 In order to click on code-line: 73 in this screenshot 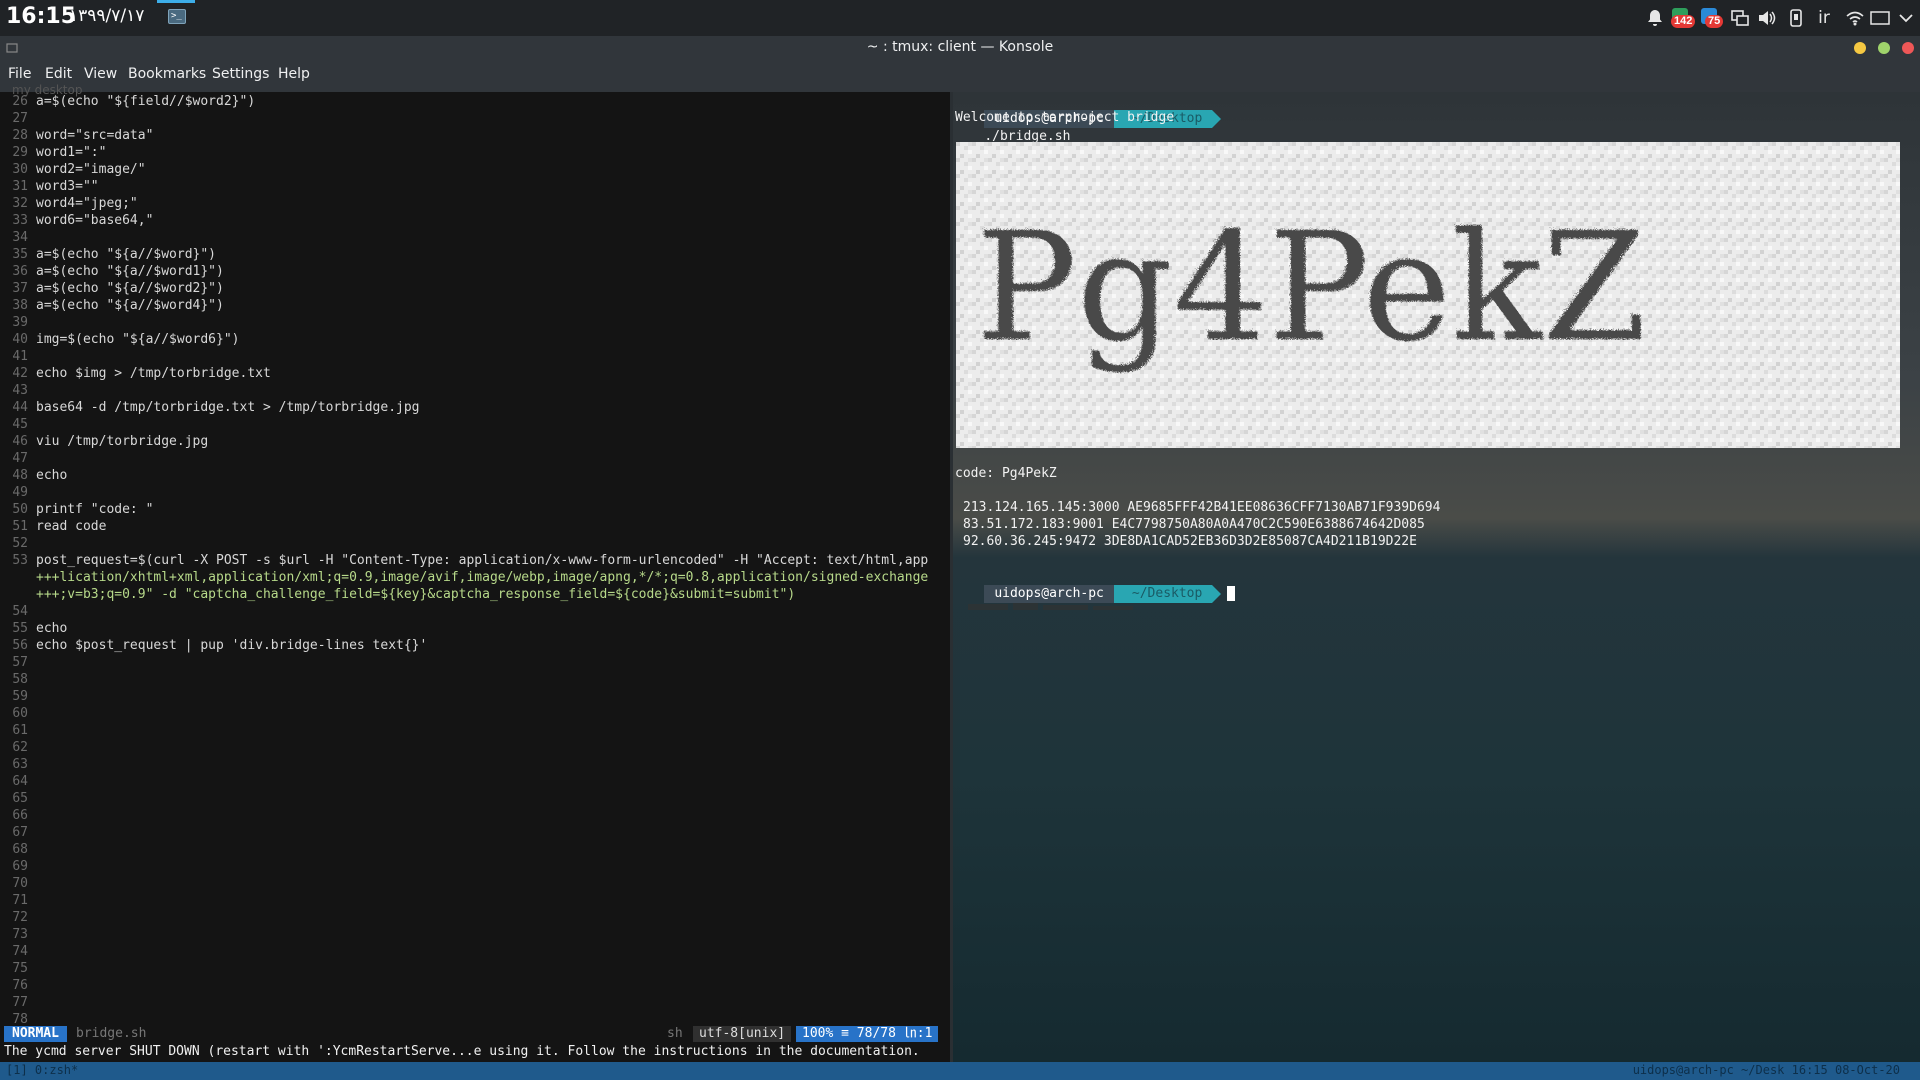, I will do `click(18, 934)`.